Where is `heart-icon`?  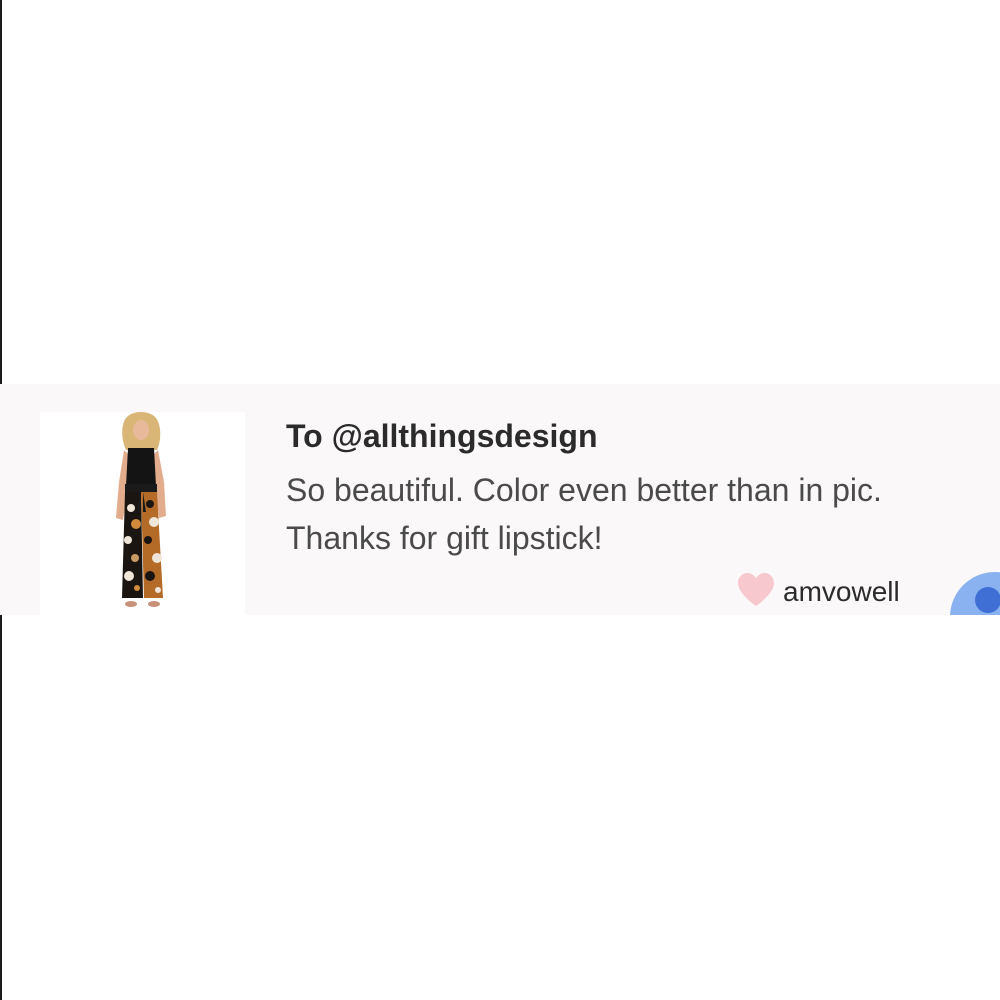
heart-icon is located at coordinates (756, 590).